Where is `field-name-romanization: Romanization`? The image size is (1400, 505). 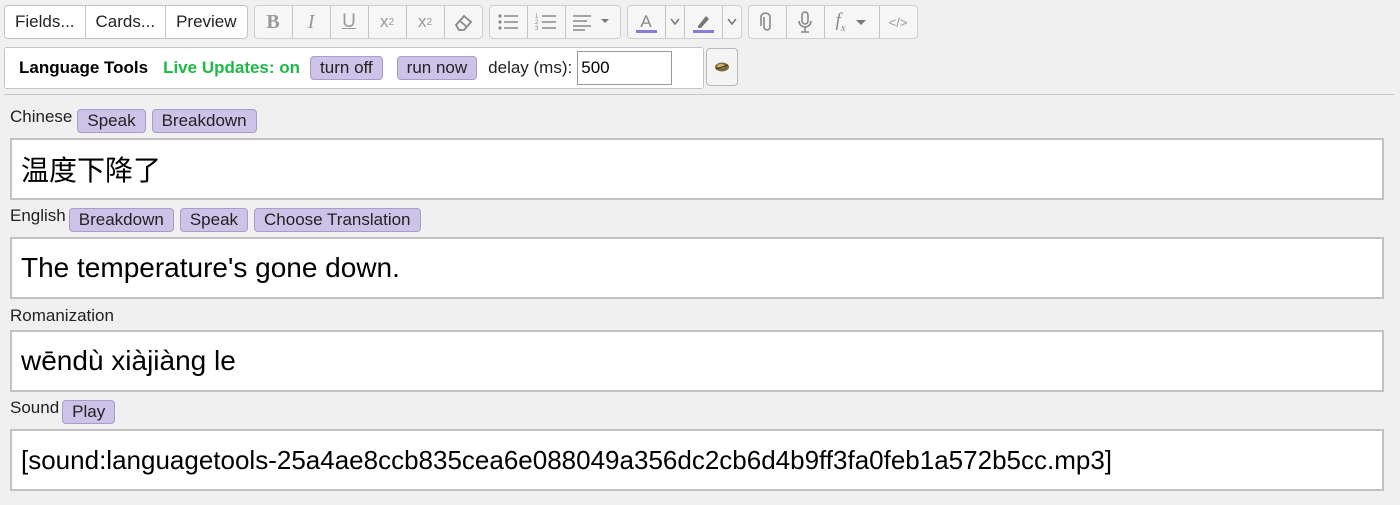
field-name-romanization: Romanization is located at coordinates (62, 315).